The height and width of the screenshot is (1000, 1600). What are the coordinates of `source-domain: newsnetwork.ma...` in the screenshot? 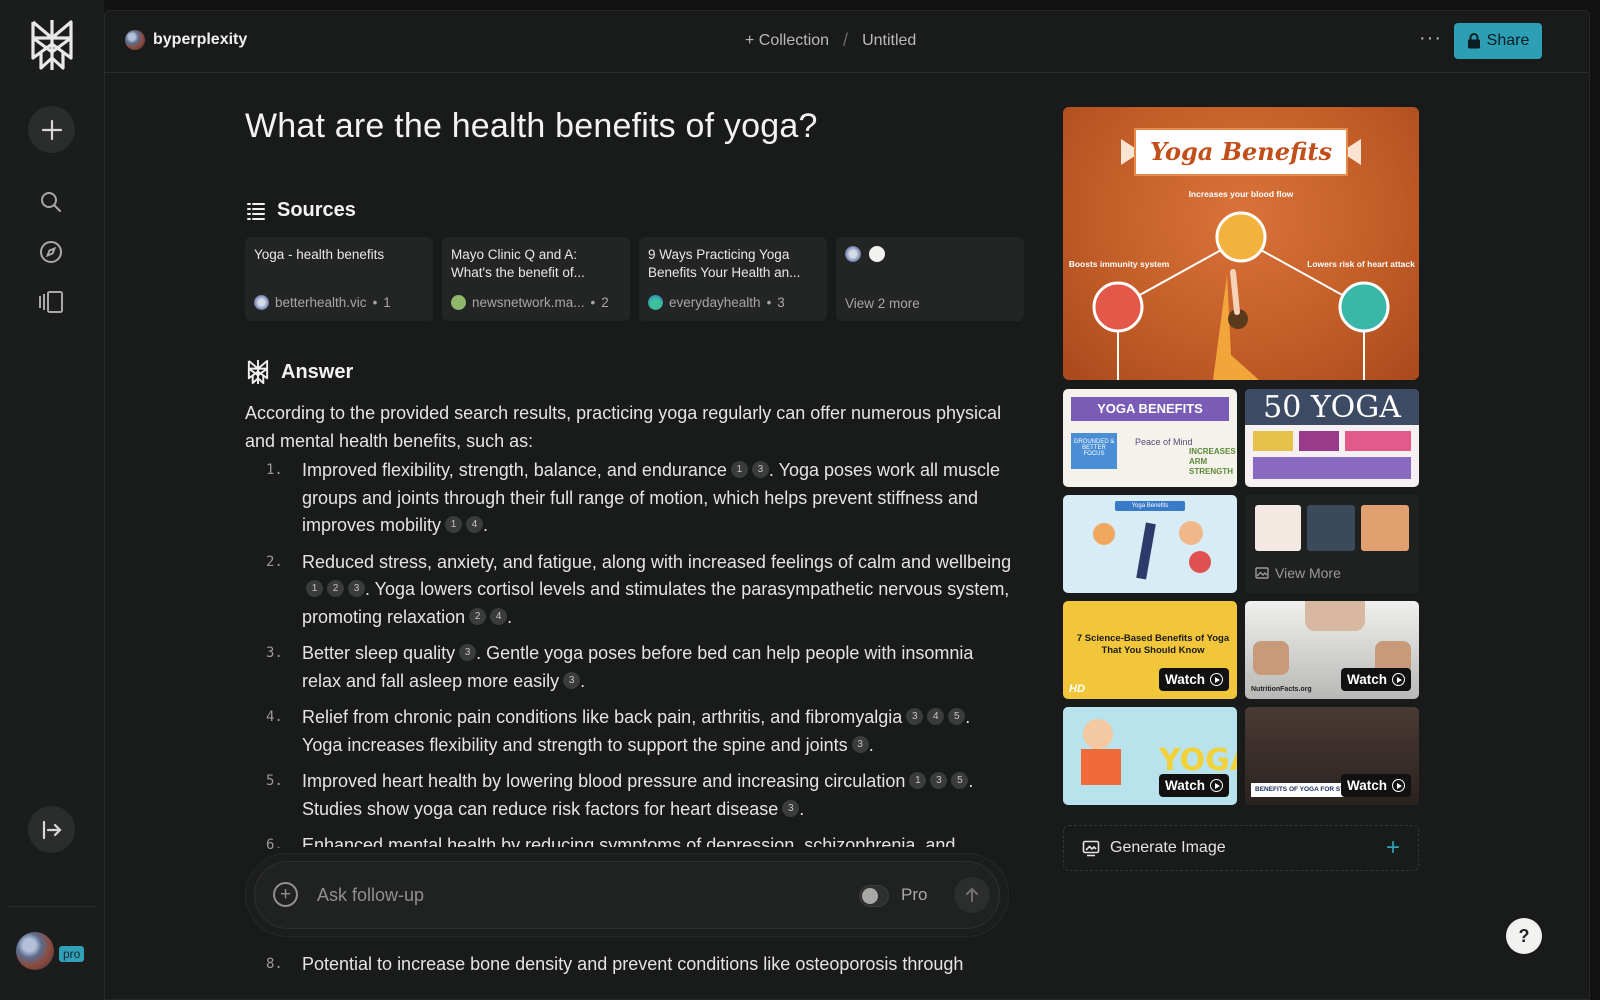 It's located at (528, 302).